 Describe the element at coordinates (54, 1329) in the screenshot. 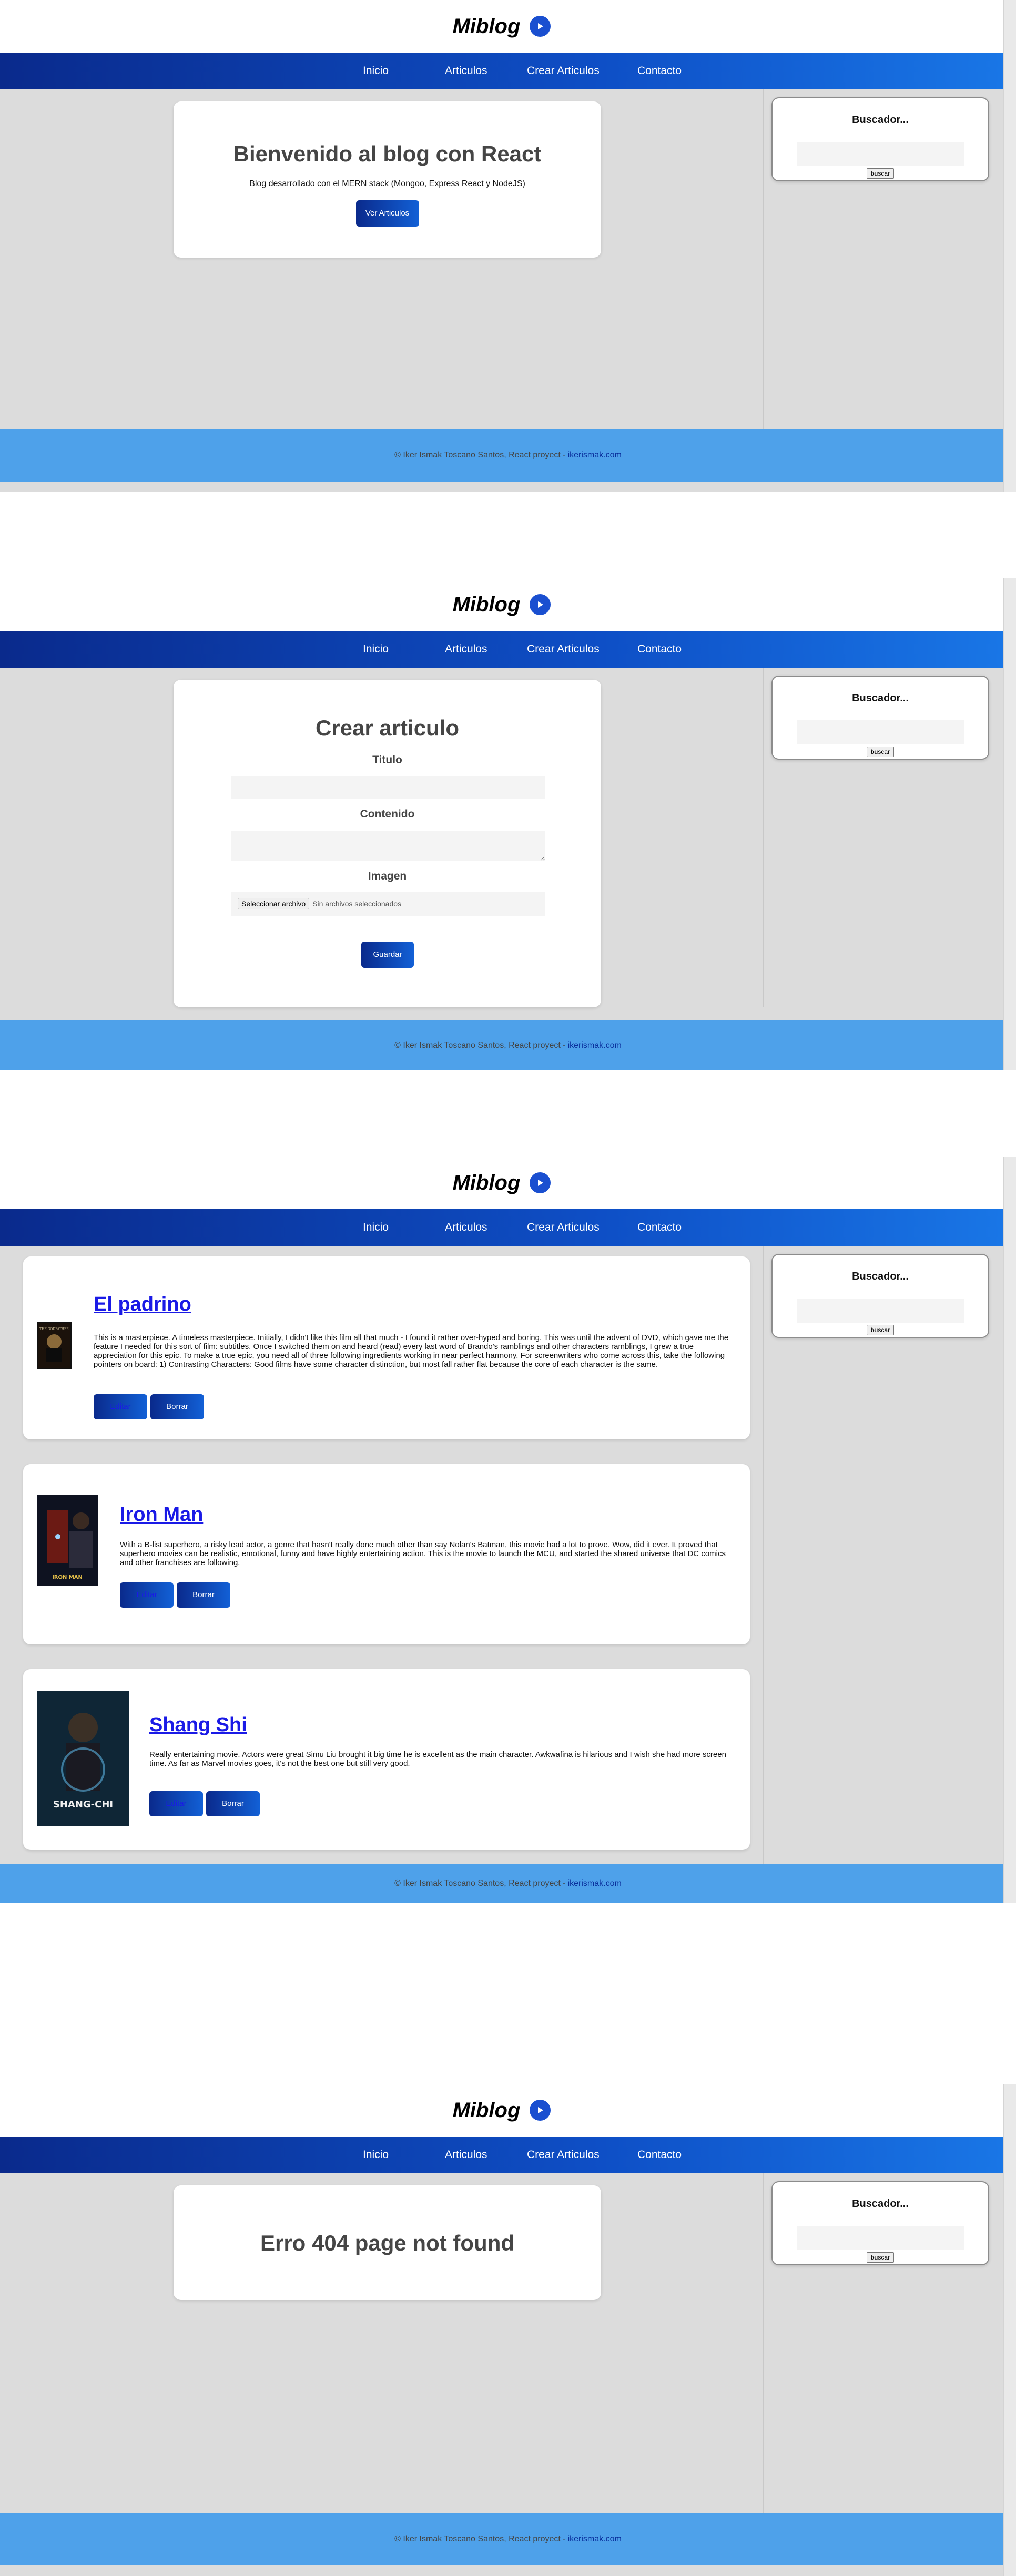

I see `poster-text: THE GODFATHER` at that location.